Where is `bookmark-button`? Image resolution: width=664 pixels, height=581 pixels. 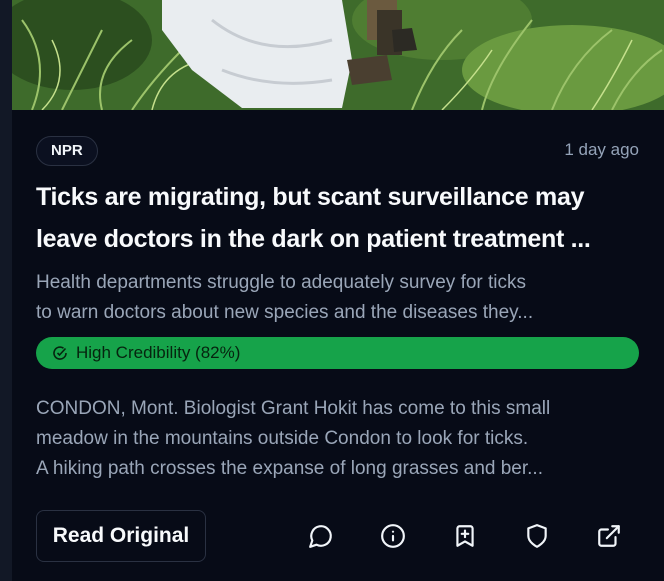 bookmark-button is located at coordinates (465, 536).